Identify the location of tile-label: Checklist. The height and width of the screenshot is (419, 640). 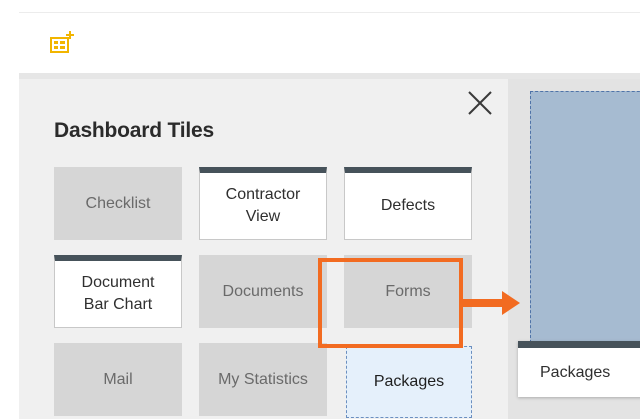
(118, 203).